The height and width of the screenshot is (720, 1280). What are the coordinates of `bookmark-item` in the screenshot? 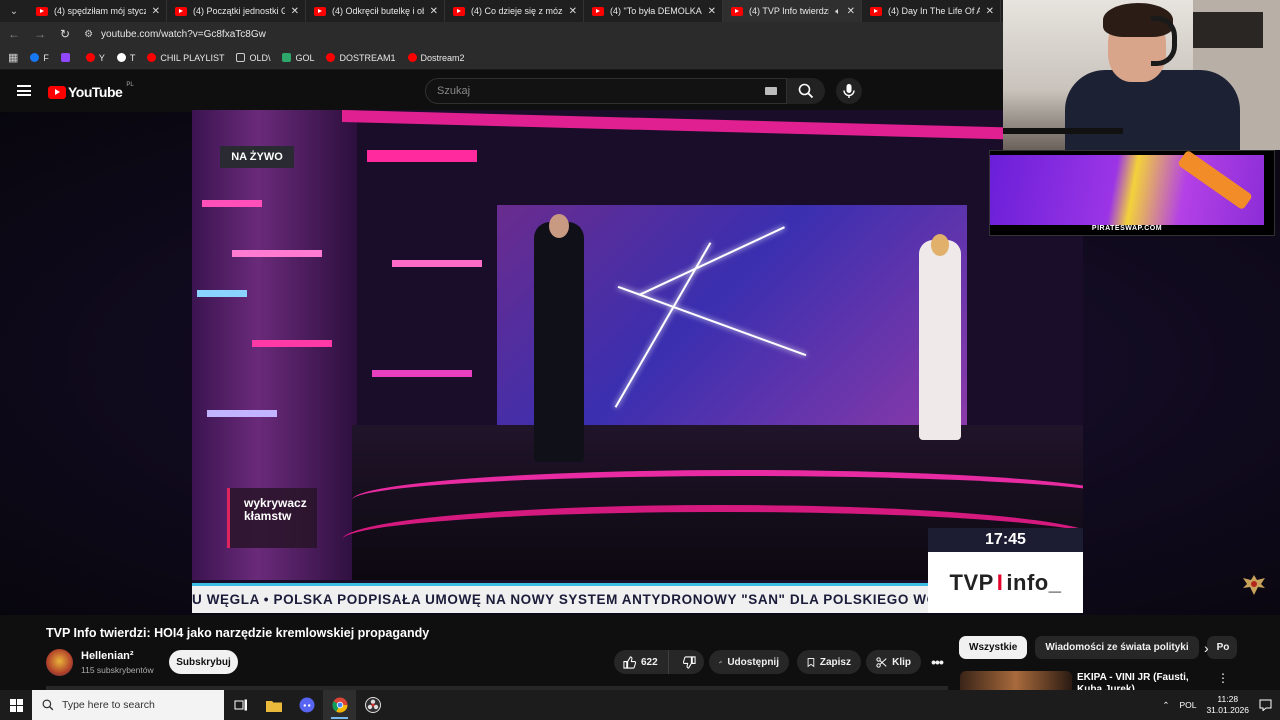 It's located at (67, 57).